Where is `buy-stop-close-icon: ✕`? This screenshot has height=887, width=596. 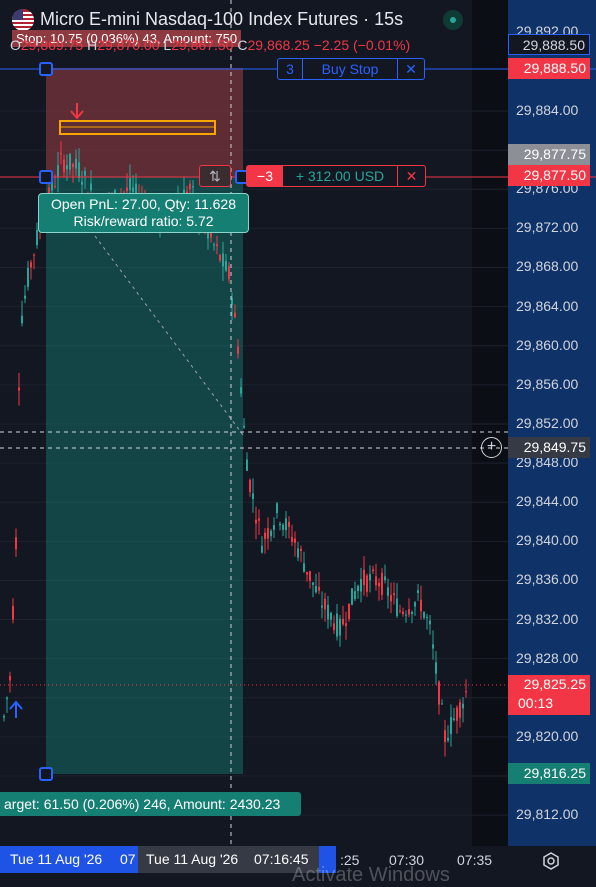
buy-stop-close-icon: ✕ is located at coordinates (411, 69).